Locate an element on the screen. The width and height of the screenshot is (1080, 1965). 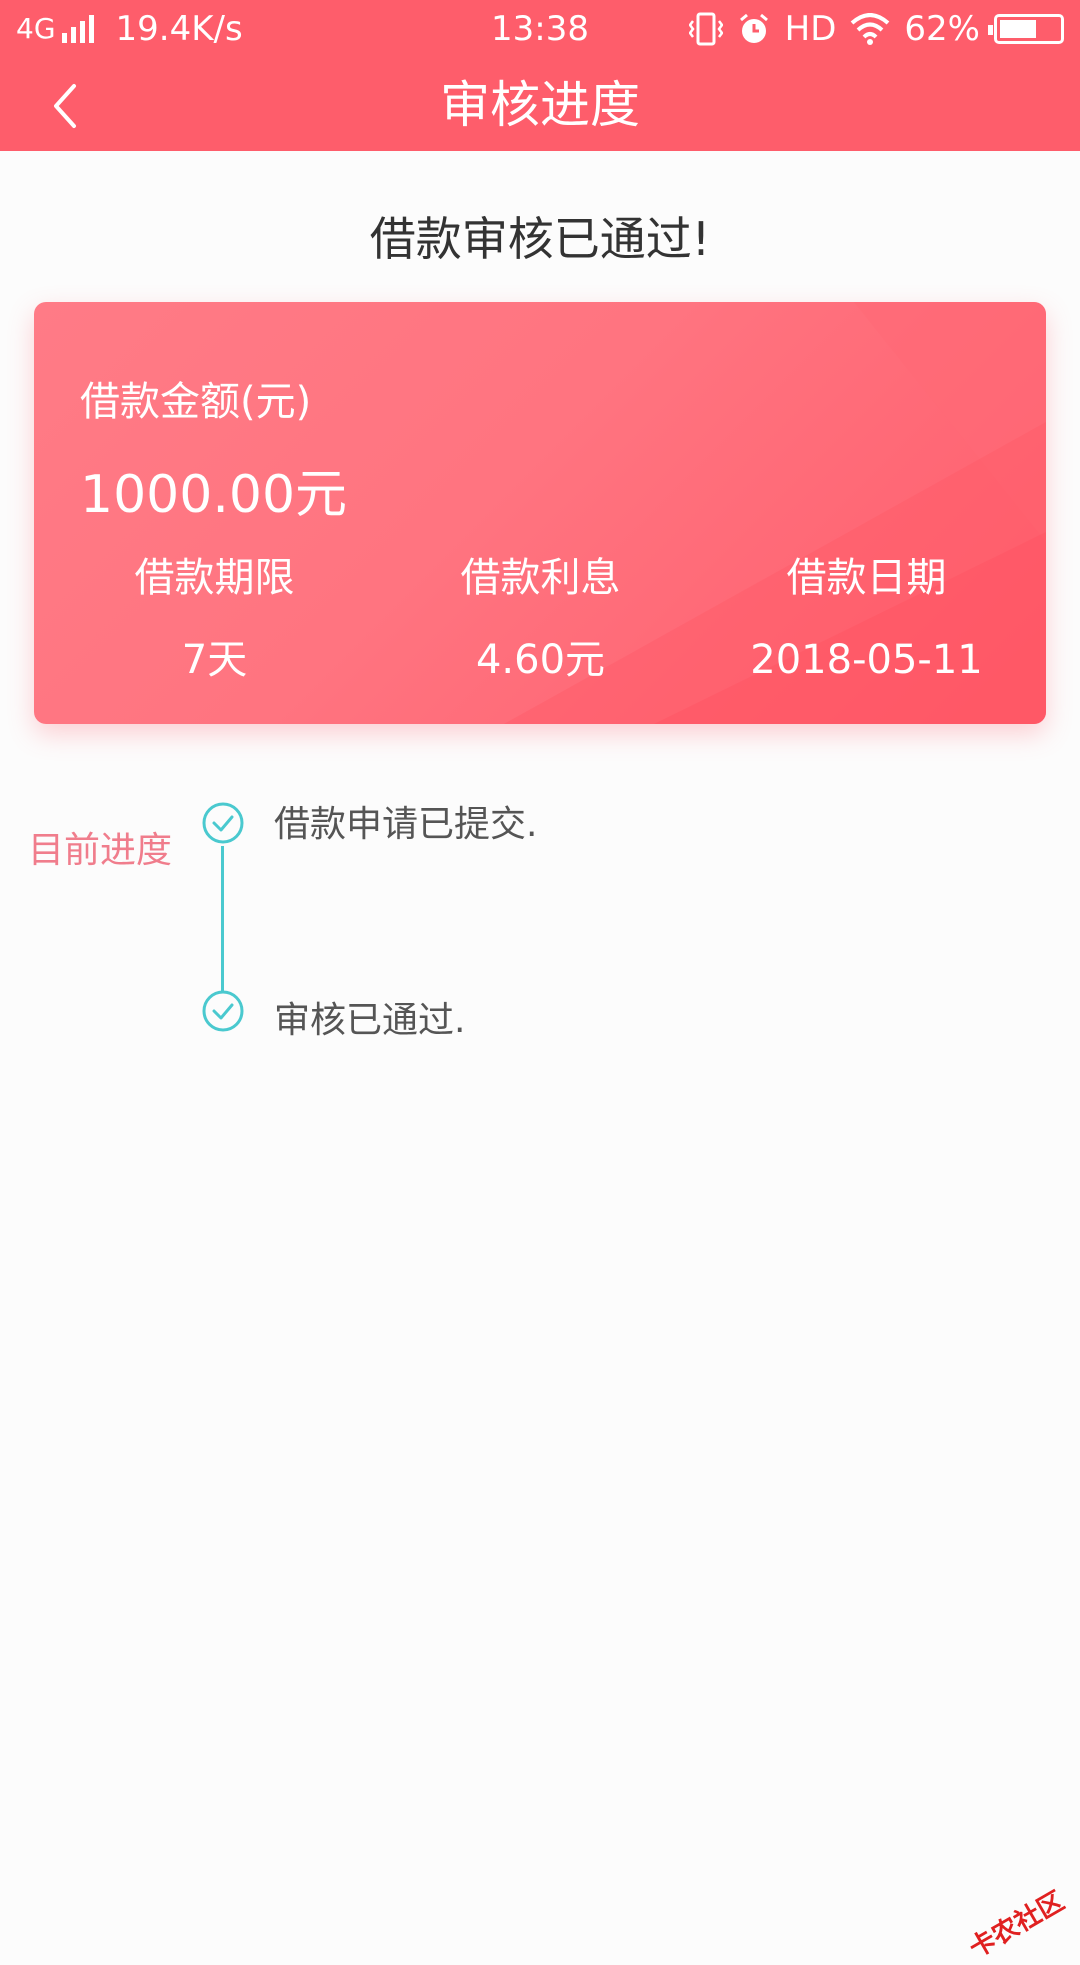
amount-value: 1000.00元 is located at coordinates (213, 495).